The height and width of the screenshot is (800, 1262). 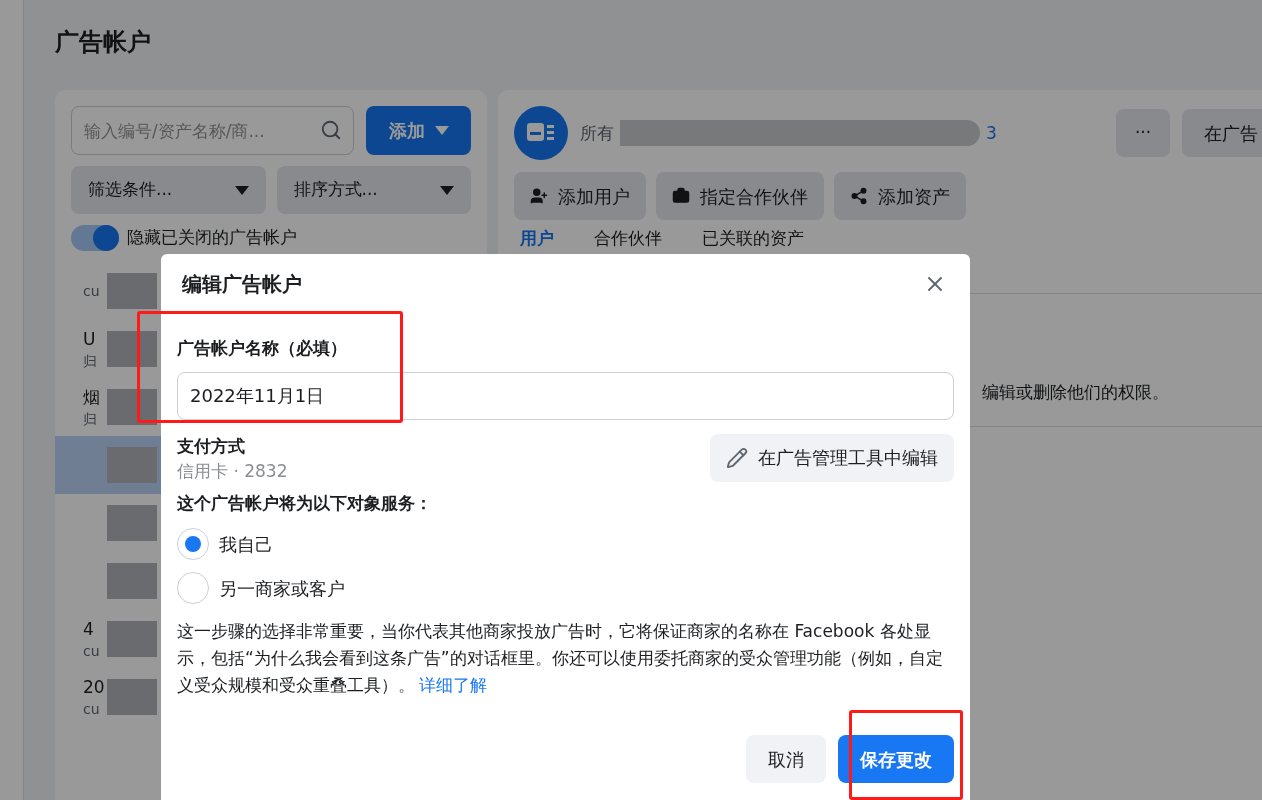 What do you see at coordinates (242, 284) in the screenshot?
I see `dialog-title: 编辑广告帐户` at bounding box center [242, 284].